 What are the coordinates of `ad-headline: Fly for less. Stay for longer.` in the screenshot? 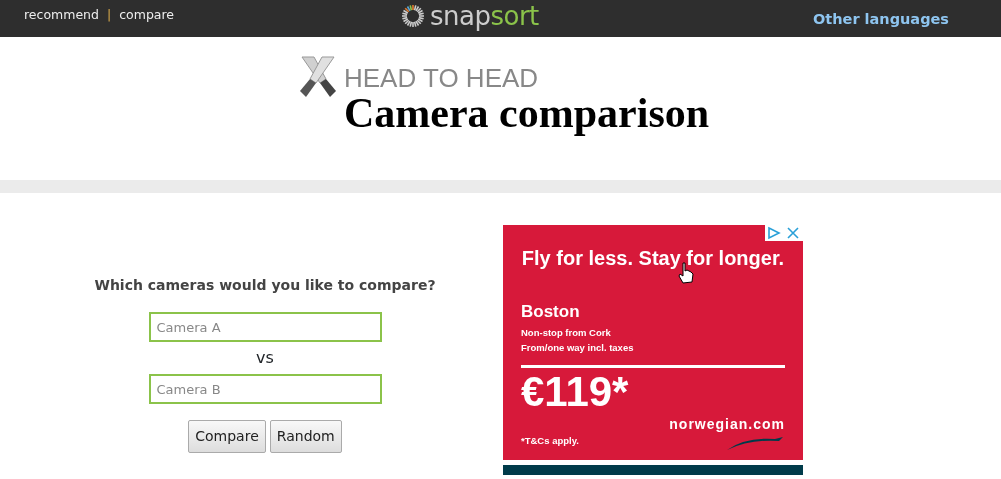 It's located at (653, 258).